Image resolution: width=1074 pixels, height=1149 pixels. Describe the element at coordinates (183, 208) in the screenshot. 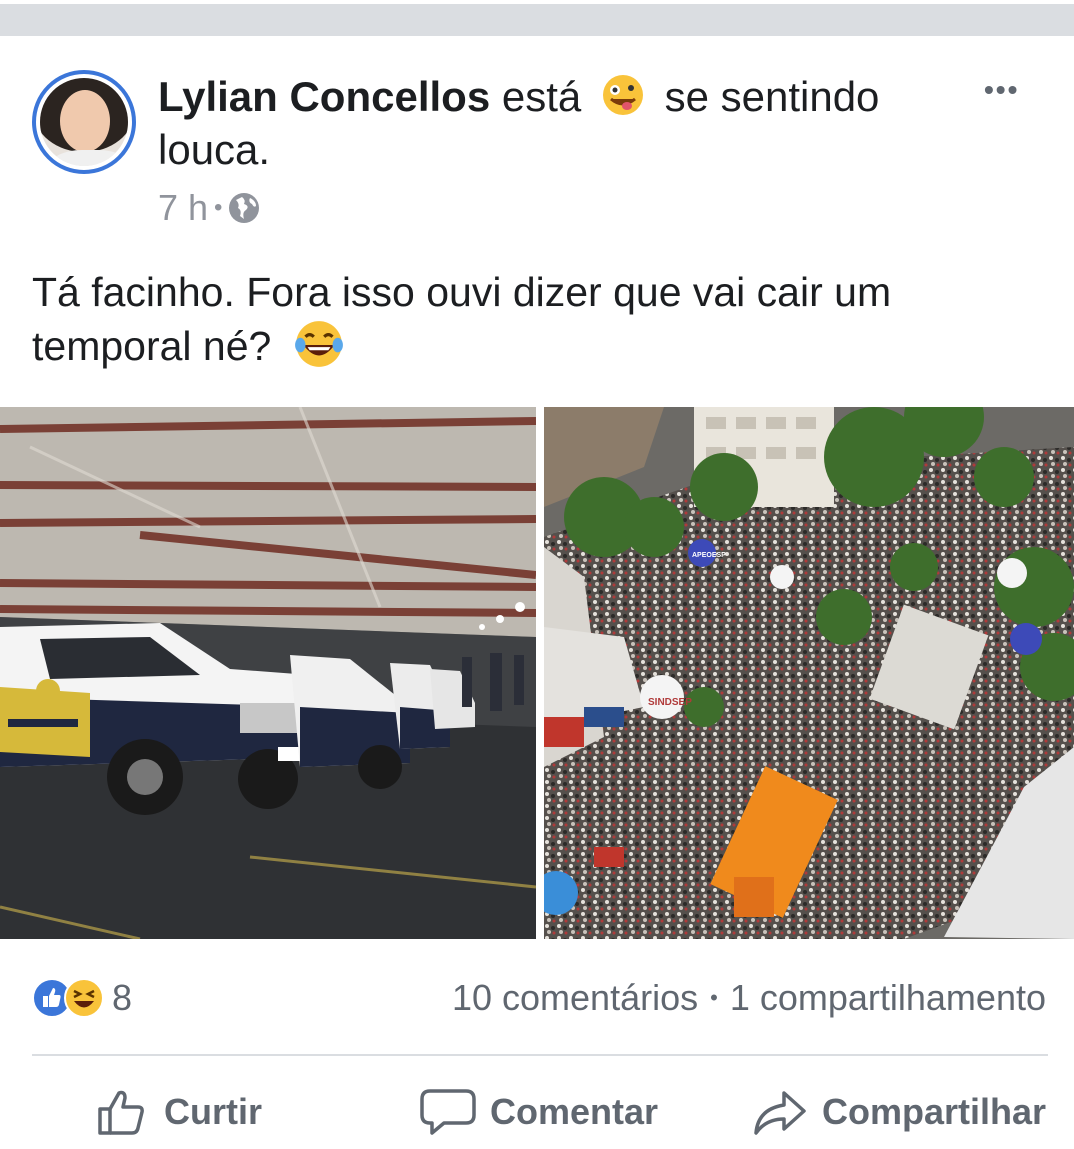

I see `post-time: 7 h` at that location.